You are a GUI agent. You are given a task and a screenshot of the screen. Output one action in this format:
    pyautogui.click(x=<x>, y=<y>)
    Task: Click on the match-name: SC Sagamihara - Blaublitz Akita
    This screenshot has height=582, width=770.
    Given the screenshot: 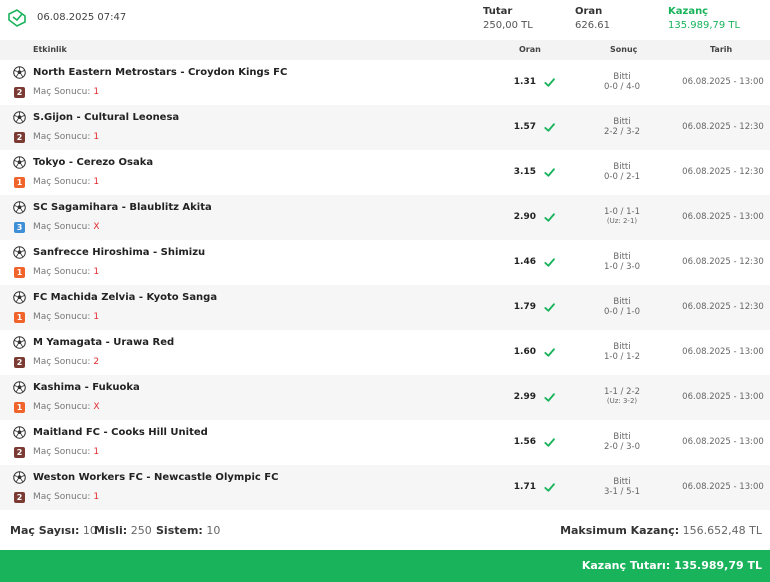 What is the action you would take?
    pyautogui.click(x=122, y=207)
    